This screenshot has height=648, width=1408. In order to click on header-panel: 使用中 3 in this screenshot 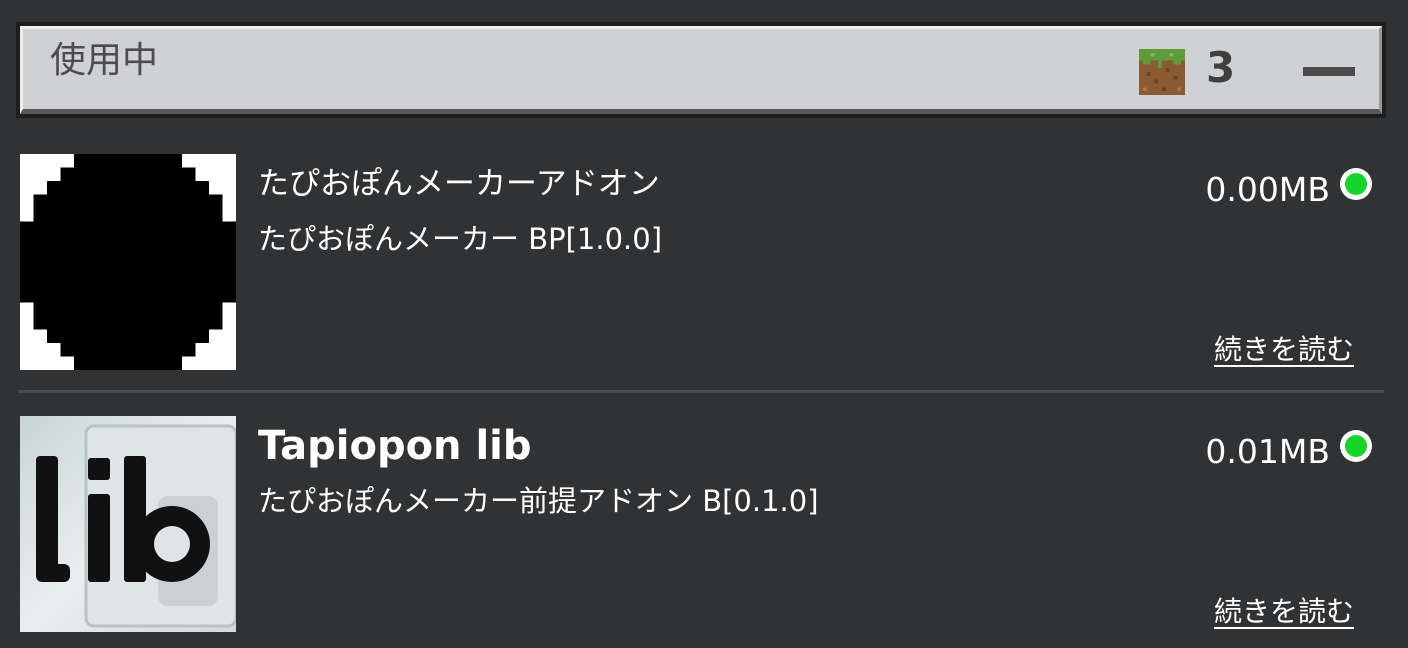, I will do `click(701, 70)`.